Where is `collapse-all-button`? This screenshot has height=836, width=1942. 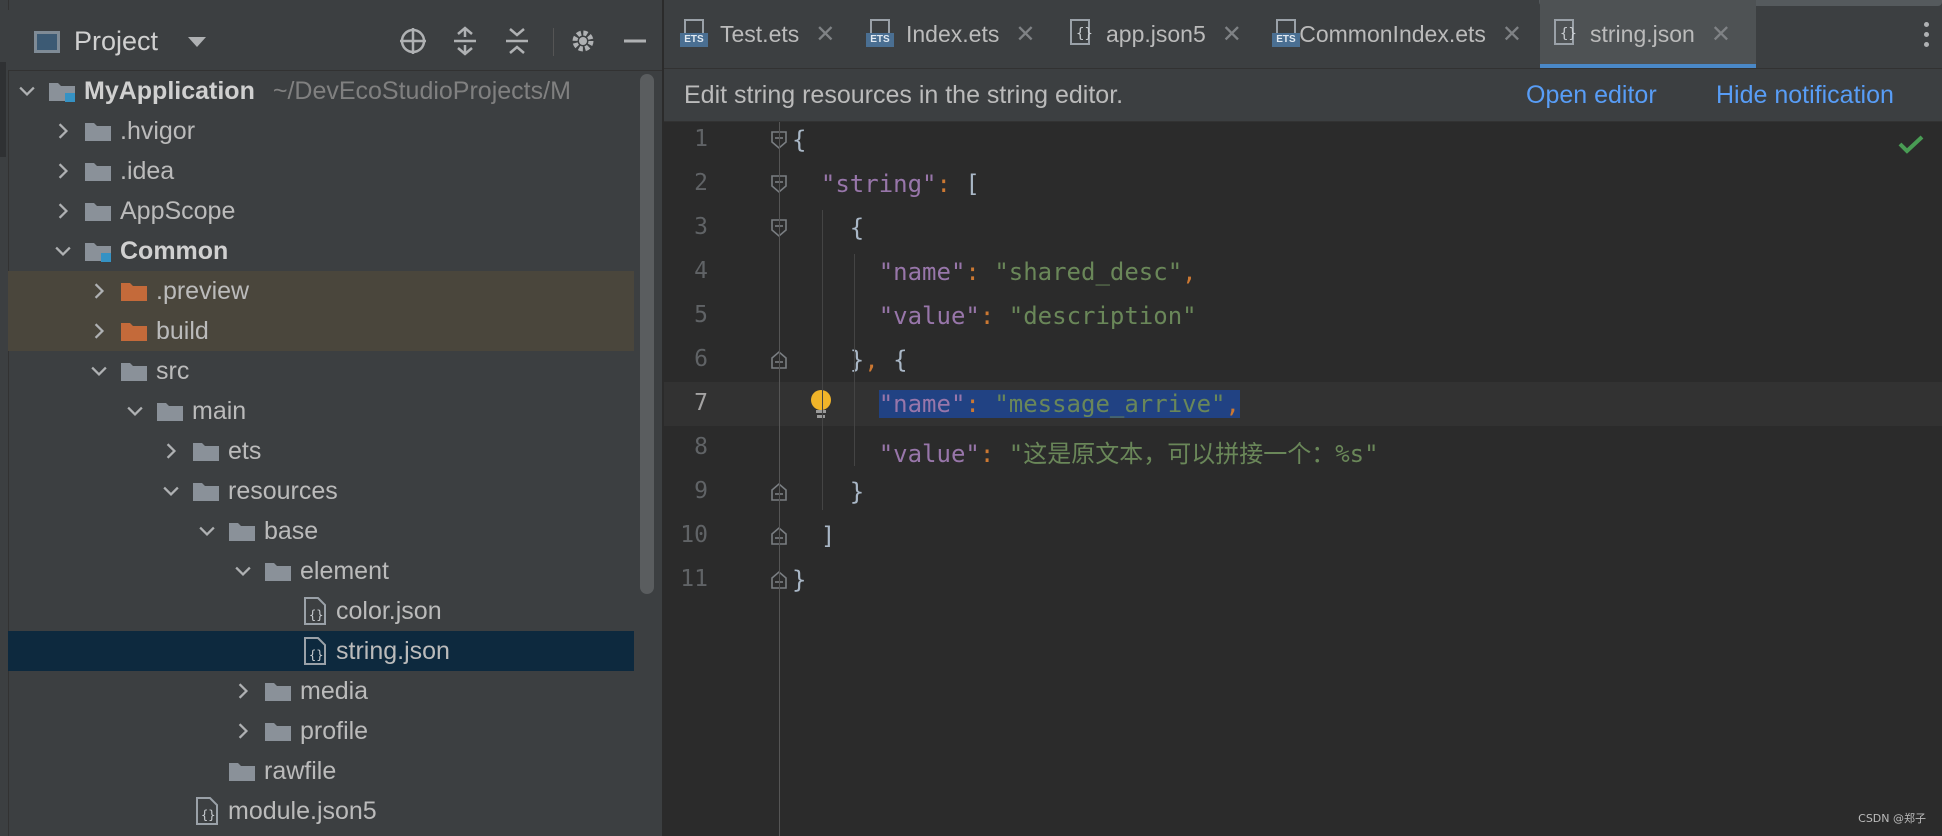 collapse-all-button is located at coordinates (517, 41).